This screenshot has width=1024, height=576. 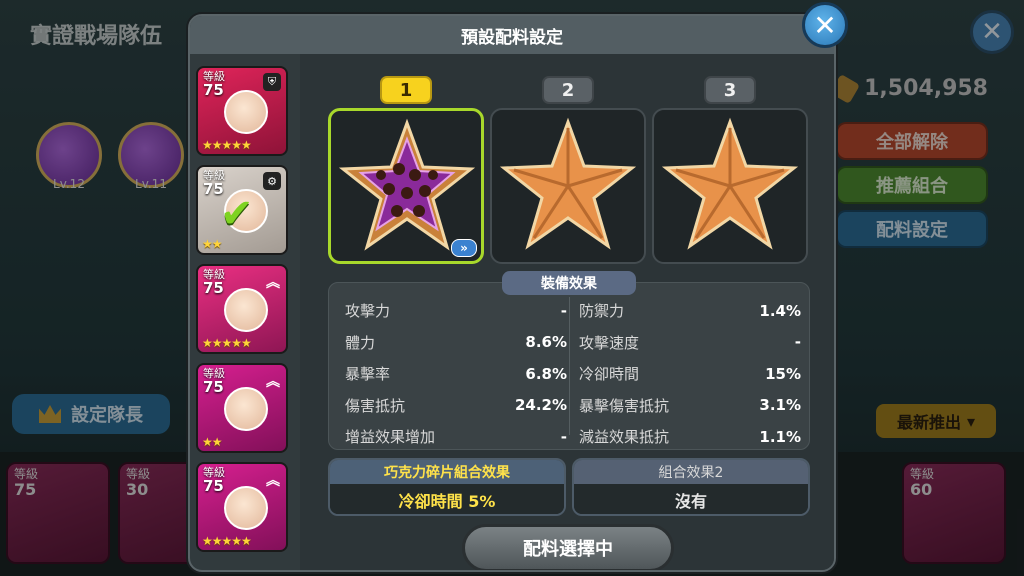 What do you see at coordinates (690, 405) in the screenshot?
I see `stat-row: 暴擊傷害抵抗 3.1%` at bounding box center [690, 405].